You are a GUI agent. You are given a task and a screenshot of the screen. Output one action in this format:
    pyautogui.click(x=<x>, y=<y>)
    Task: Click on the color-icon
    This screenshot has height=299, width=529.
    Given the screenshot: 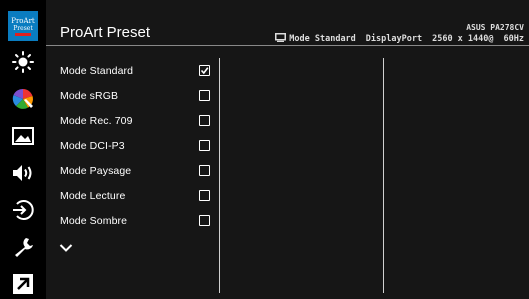 What is the action you would take?
    pyautogui.click(x=23, y=99)
    